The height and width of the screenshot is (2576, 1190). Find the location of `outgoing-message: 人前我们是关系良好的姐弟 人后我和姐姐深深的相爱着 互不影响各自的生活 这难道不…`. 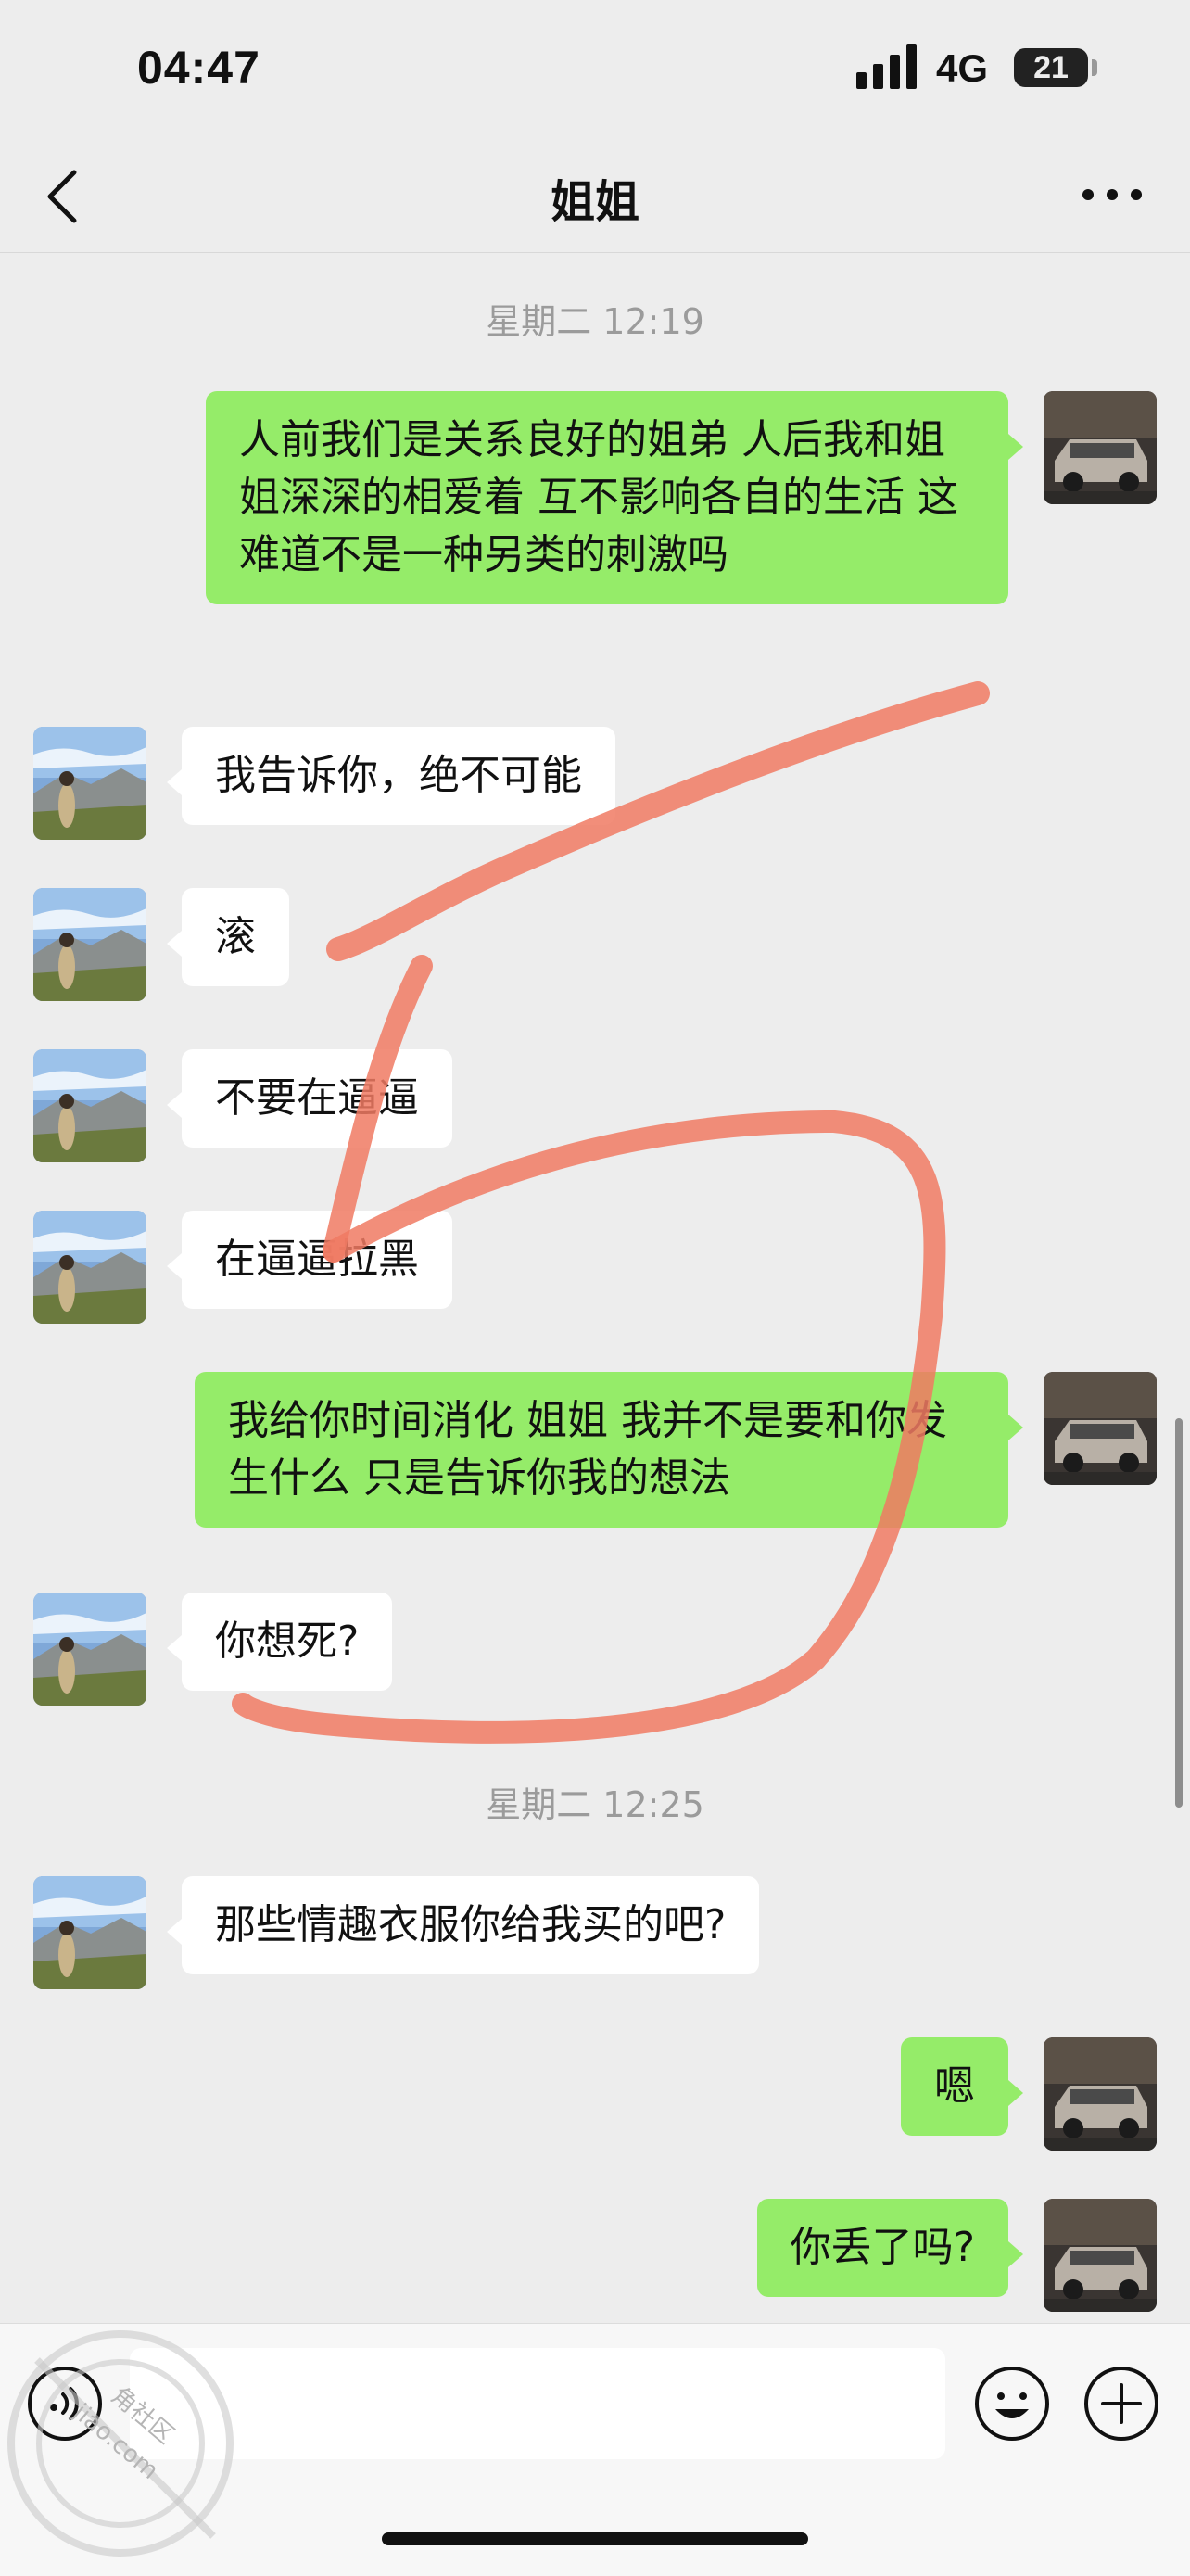

outgoing-message: 人前我们是关系良好的姐弟 人后我和姐姐深深的相爱着 互不影响各自的生活 这难道不… is located at coordinates (607, 497).